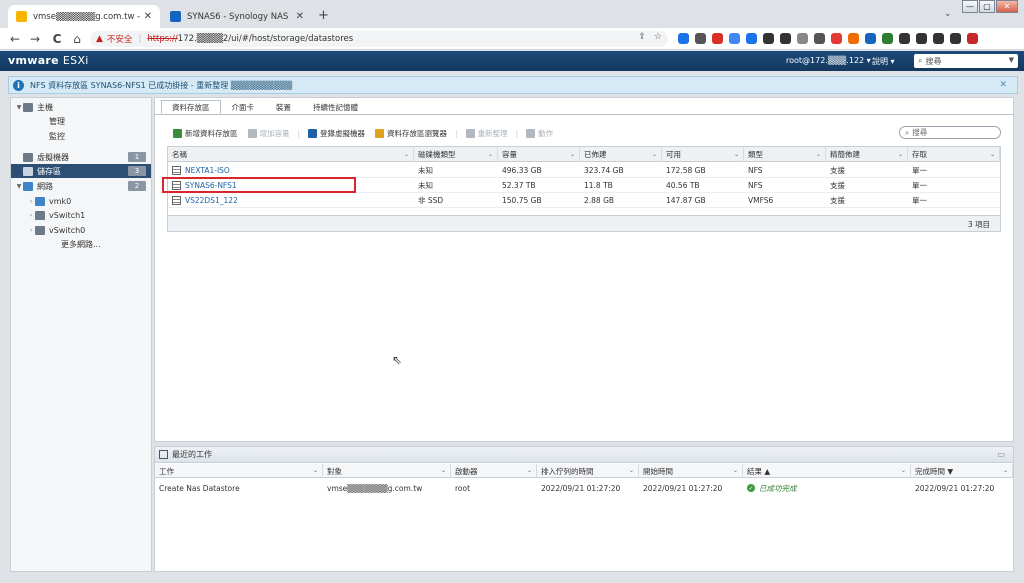 This screenshot has width=1024, height=583. Describe the element at coordinates (948, 14) in the screenshot. I see `tab-search-button: ⌄` at that location.